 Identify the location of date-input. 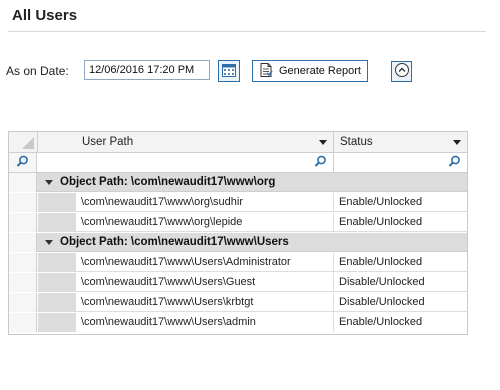
(147, 70).